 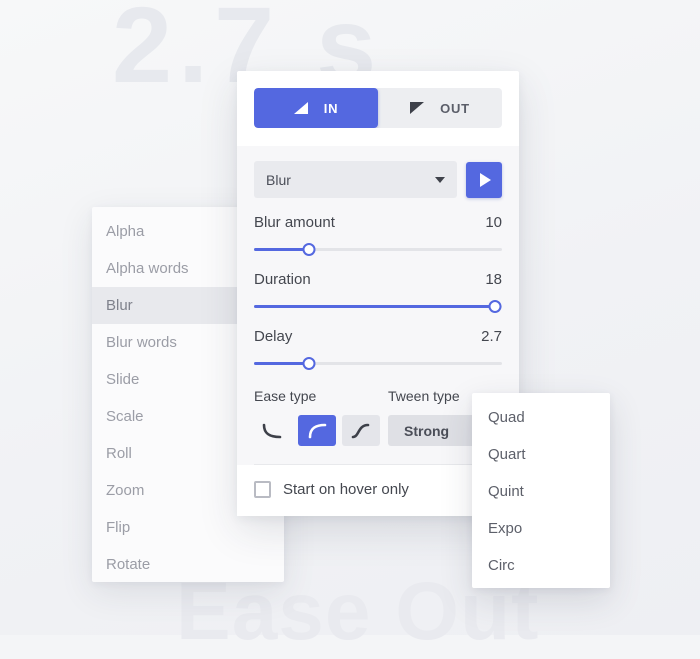 I want to click on slider-duration-value: 18, so click(x=493, y=279).